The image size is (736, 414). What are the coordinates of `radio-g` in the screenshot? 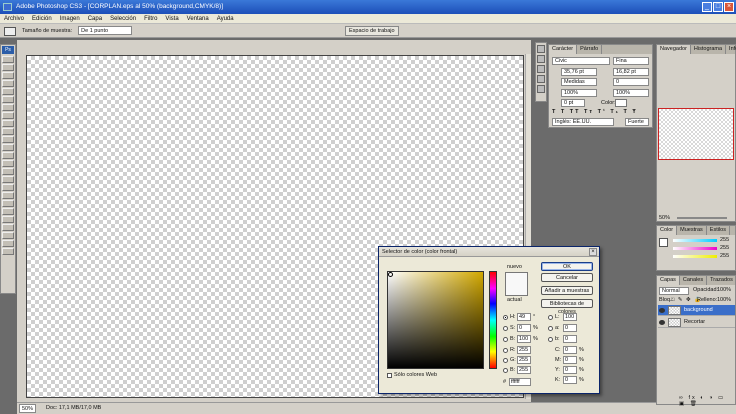 It's located at (505, 360).